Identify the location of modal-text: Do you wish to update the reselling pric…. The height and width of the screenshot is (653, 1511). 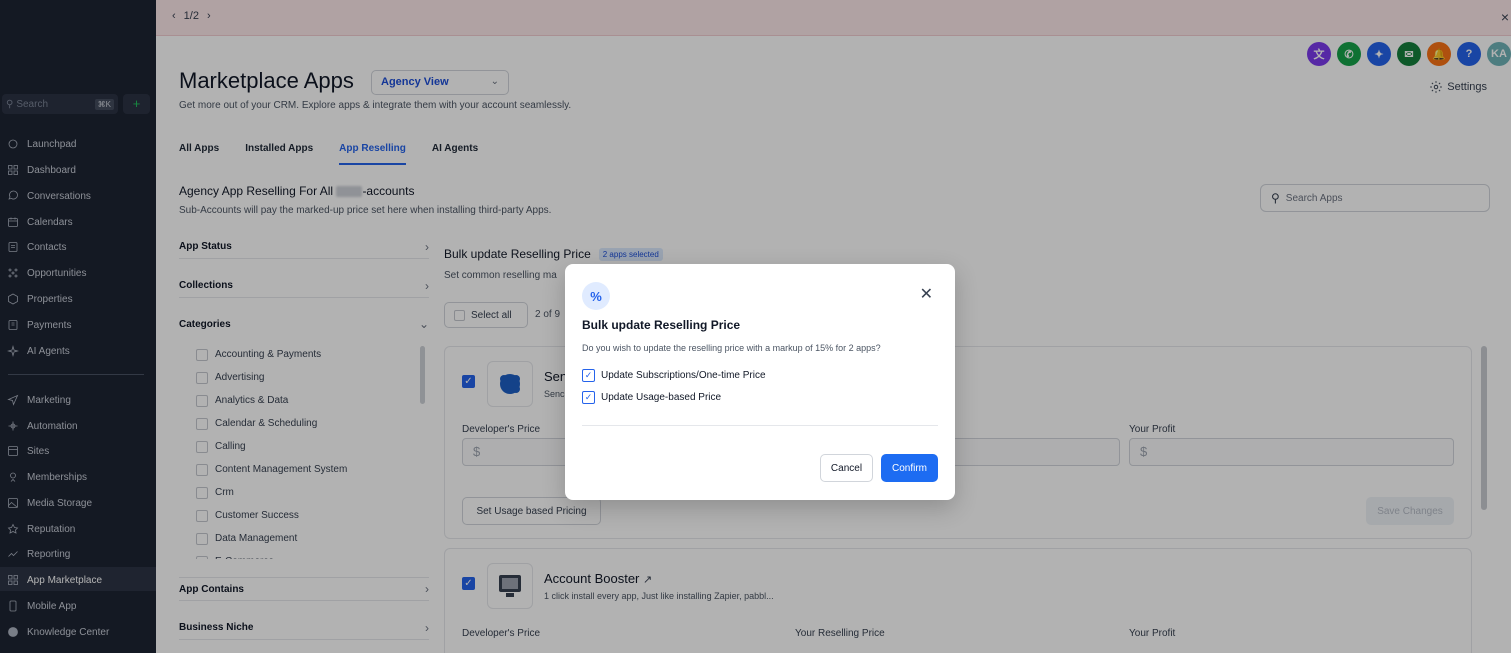
(731, 348).